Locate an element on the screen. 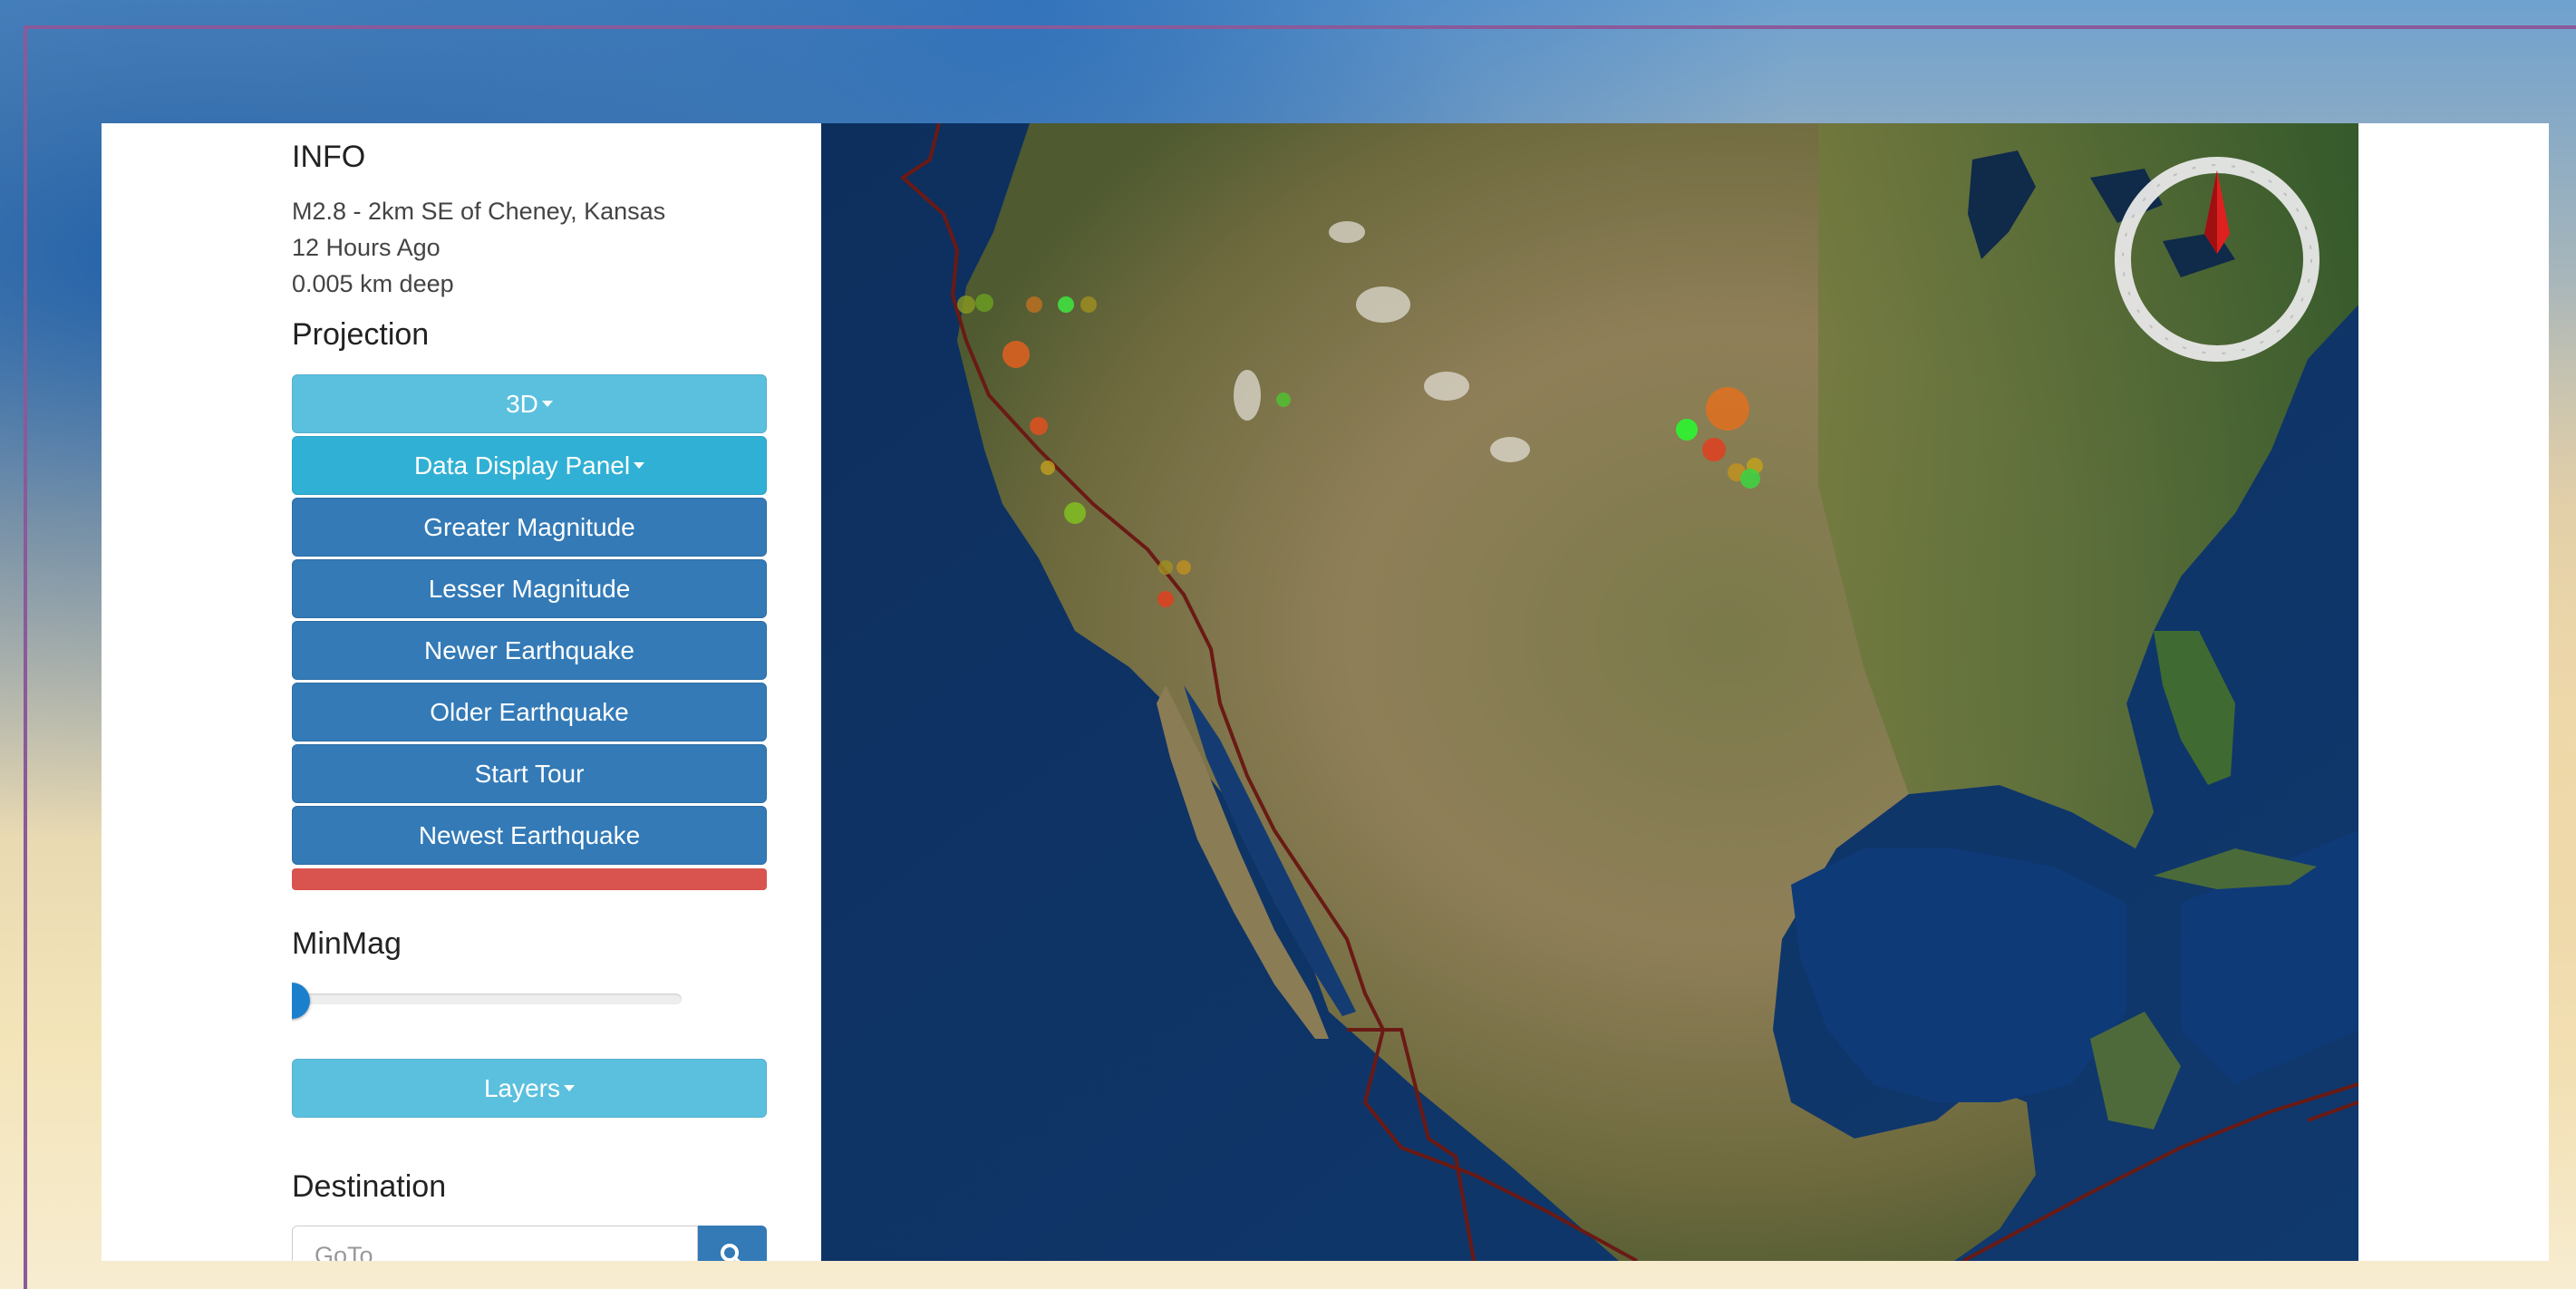 The height and width of the screenshot is (1289, 2576). minmag-heading: MinMag is located at coordinates (347, 943).